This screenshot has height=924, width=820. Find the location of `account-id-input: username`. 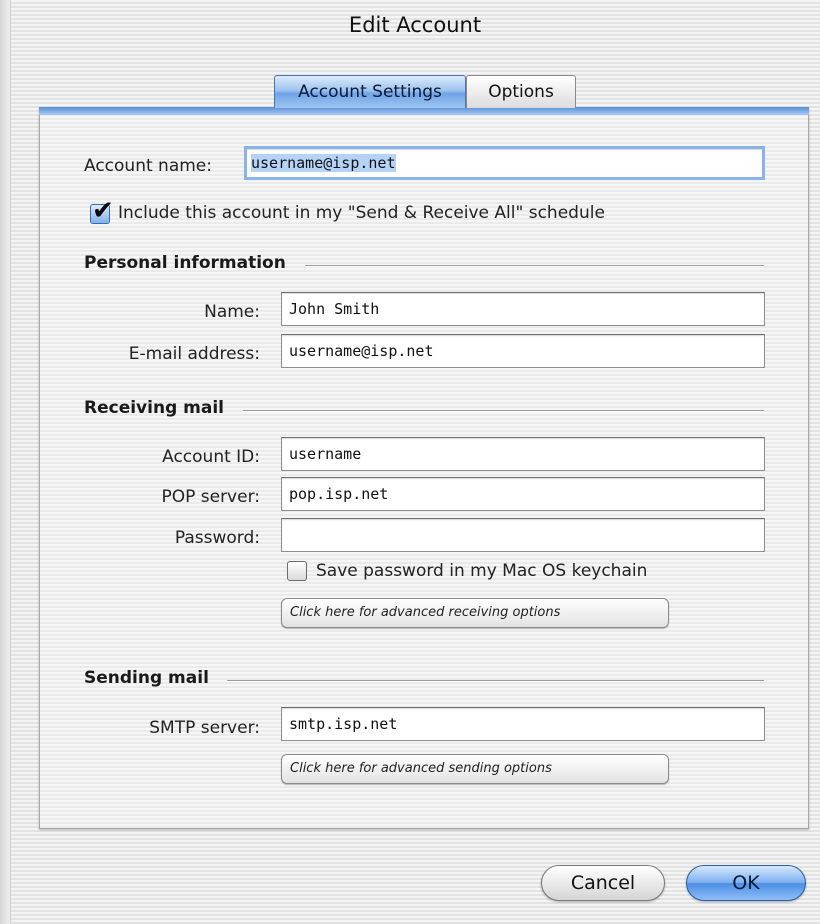

account-id-input: username is located at coordinates (523, 454).